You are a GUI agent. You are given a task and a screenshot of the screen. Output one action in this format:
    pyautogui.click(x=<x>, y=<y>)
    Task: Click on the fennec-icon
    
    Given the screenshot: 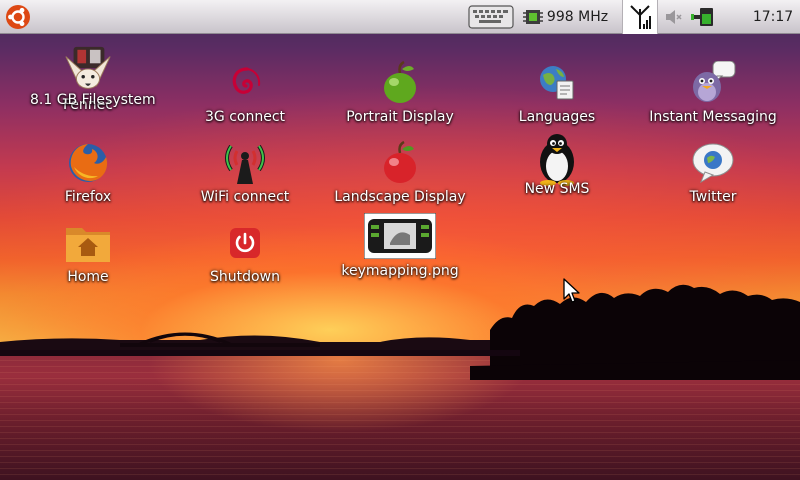 What is the action you would take?
    pyautogui.click(x=88, y=67)
    